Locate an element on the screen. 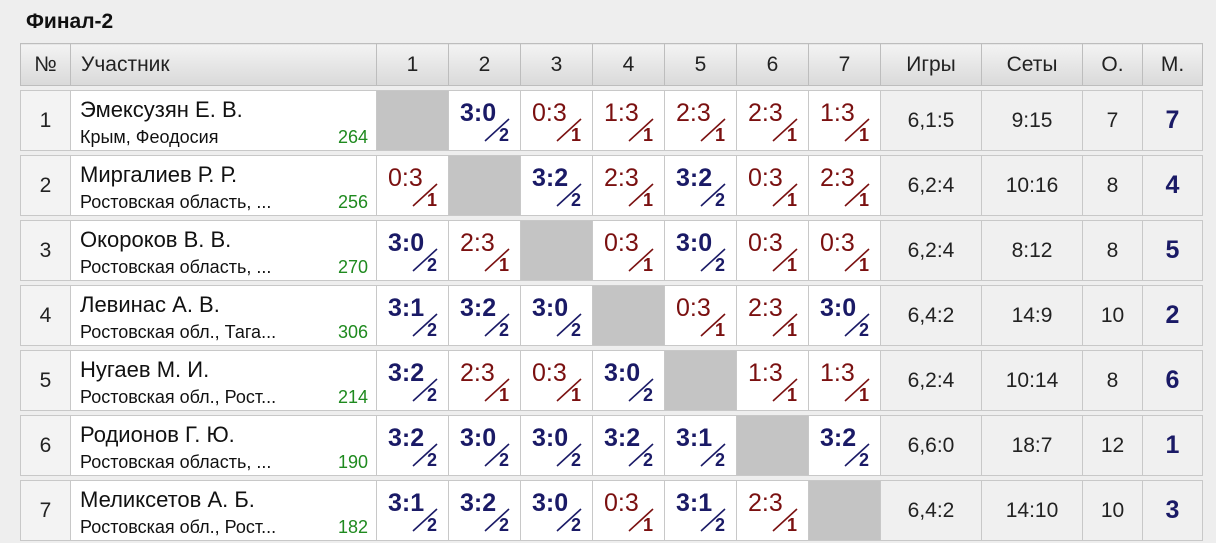 Image resolution: width=1216 pixels, height=543 pixels. participant-name: Окороков В. В. is located at coordinates (155, 240).